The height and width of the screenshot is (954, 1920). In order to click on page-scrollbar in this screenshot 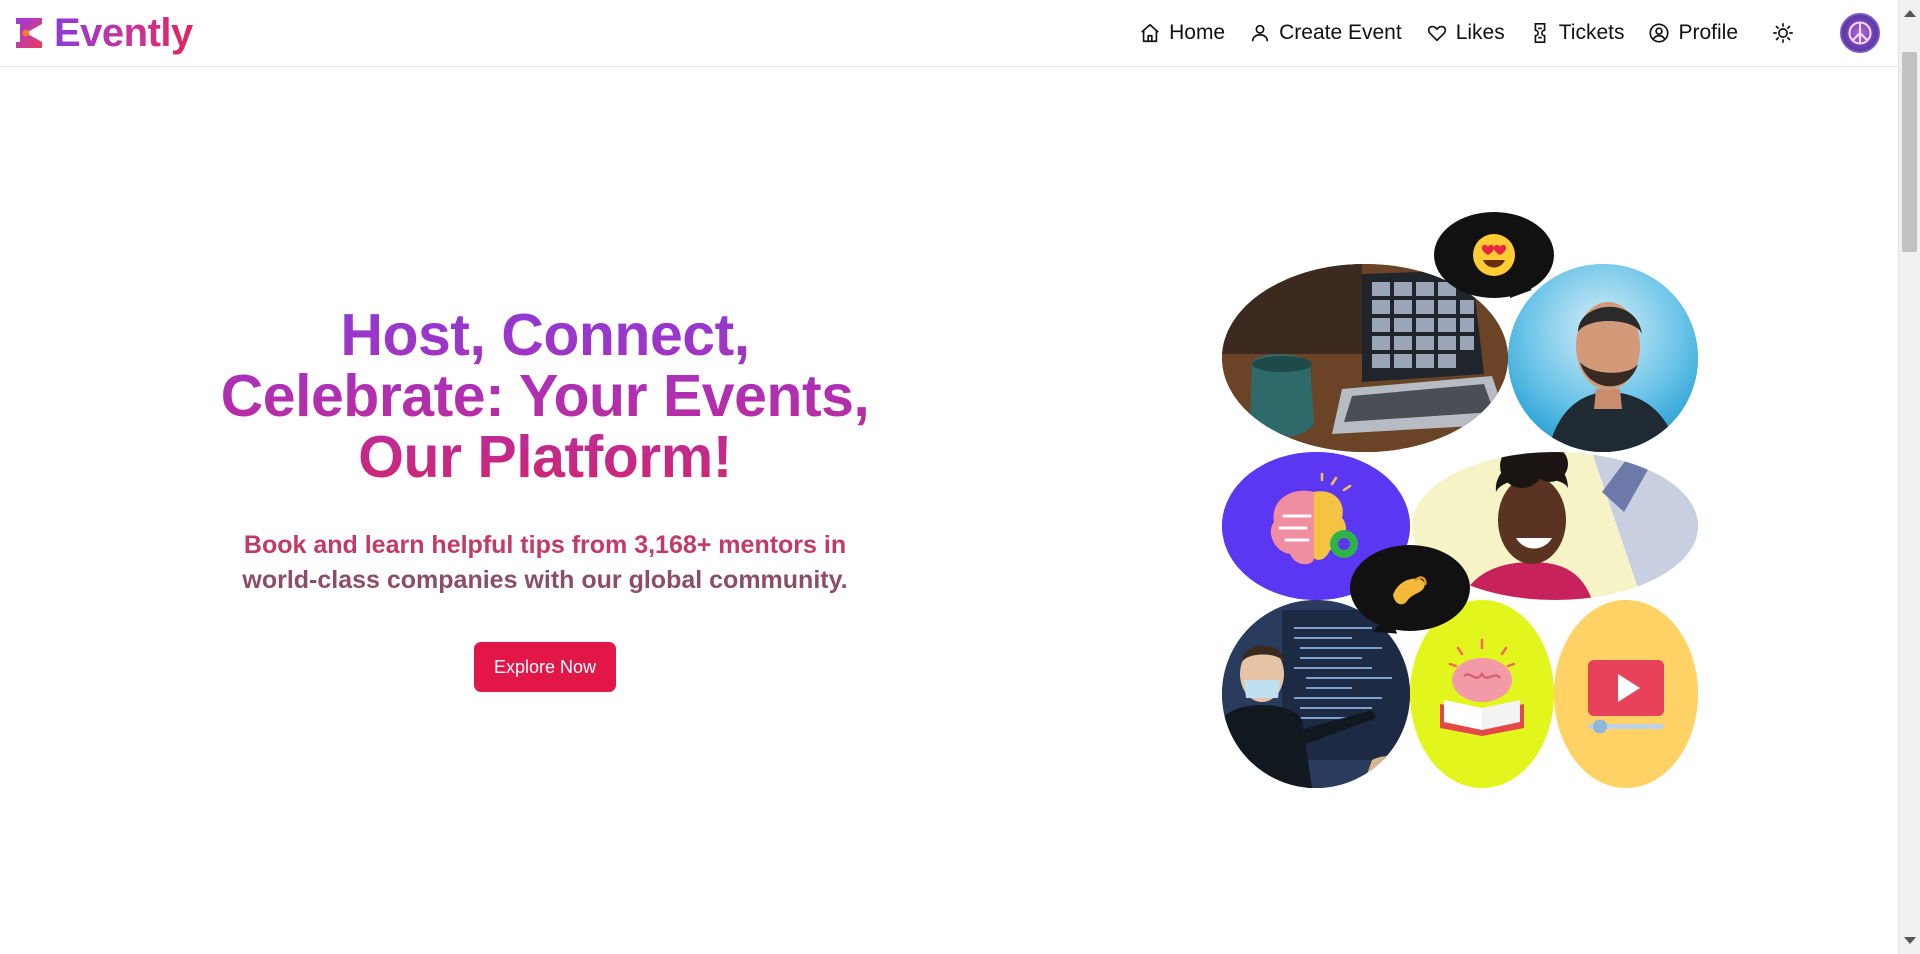, I will do `click(1909, 477)`.